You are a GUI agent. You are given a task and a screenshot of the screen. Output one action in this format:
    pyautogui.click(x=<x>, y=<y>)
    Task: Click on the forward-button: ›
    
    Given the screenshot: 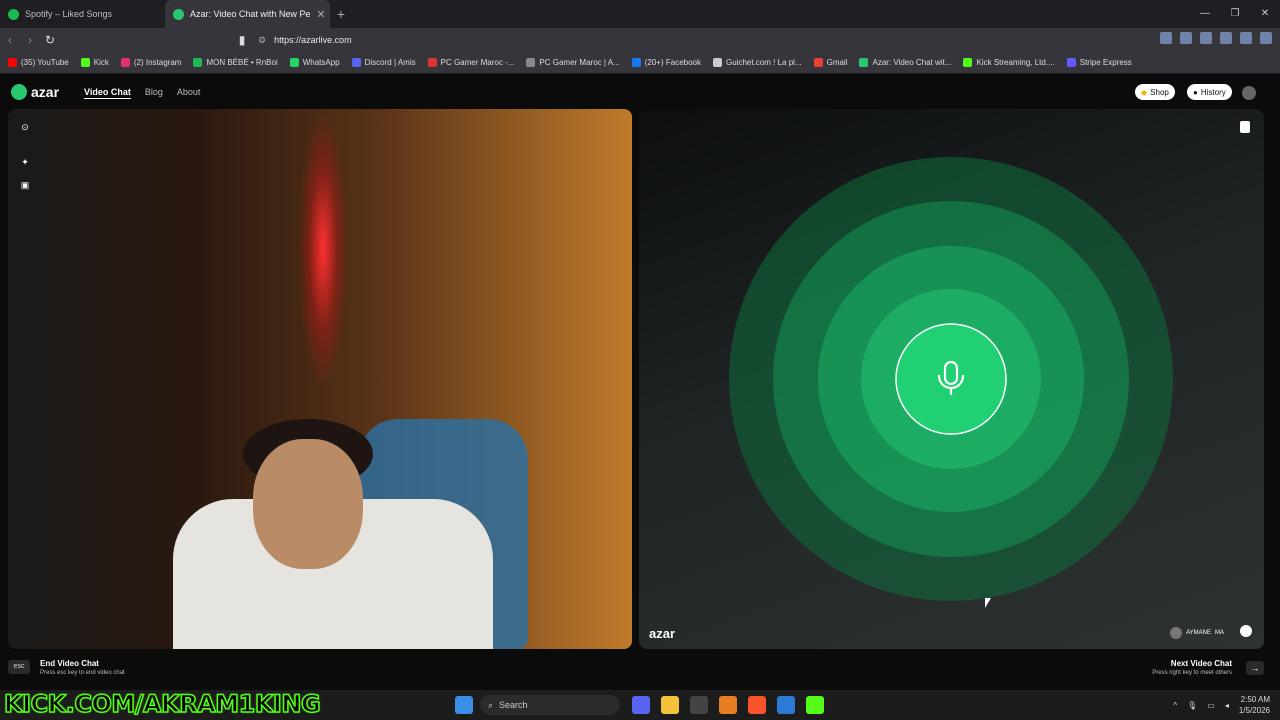 What is the action you would take?
    pyautogui.click(x=30, y=40)
    